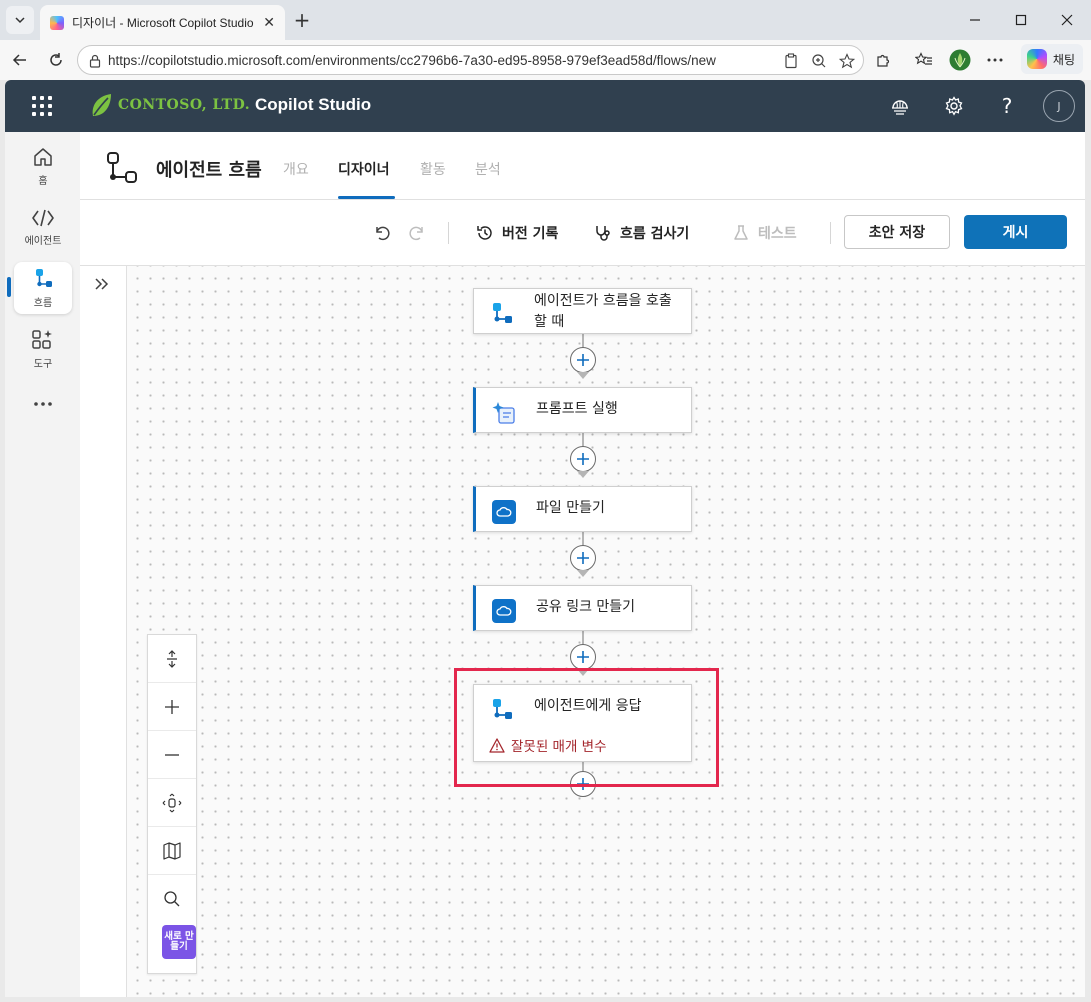 The image size is (1091, 1002). I want to click on app-launcher-icon, so click(42, 106).